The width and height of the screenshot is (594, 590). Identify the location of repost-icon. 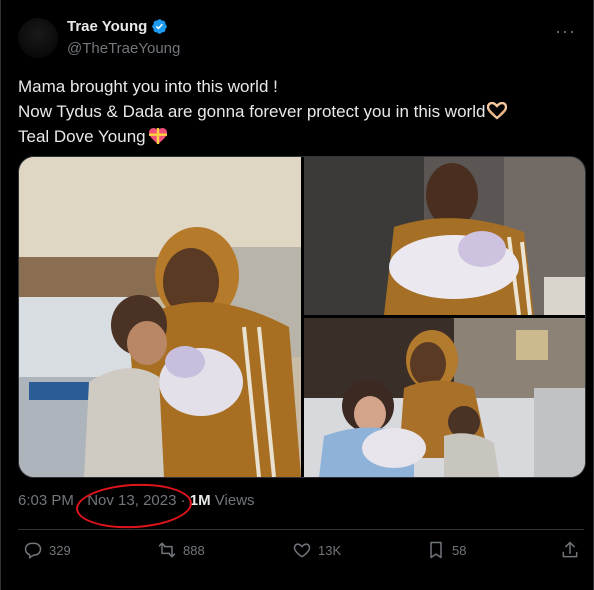
(167, 550).